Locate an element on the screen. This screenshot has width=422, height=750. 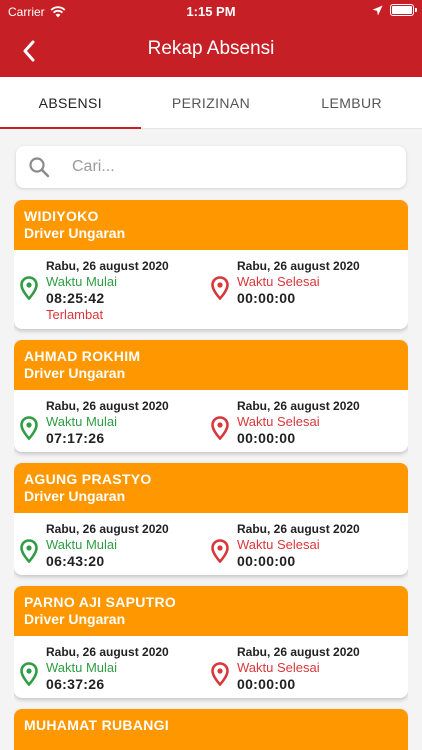
status-bar: Carrier 1:15 PM is located at coordinates (211, 12).